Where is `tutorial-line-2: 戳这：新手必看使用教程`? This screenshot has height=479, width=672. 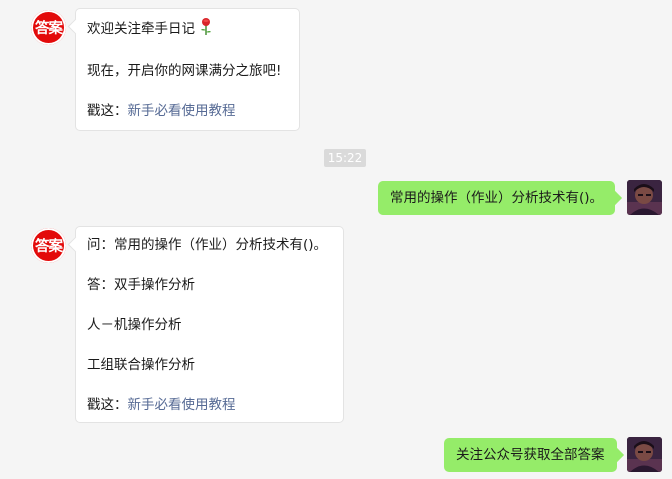 tutorial-line-2: 戳这：新手必看使用教程 is located at coordinates (210, 405).